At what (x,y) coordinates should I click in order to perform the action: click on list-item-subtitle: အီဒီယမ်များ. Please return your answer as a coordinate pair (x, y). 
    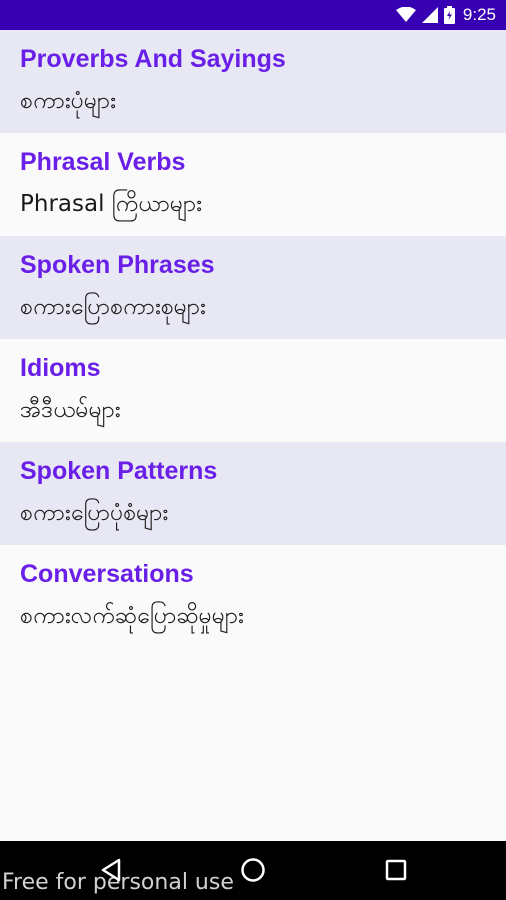
    Looking at the image, I should click on (70, 410).